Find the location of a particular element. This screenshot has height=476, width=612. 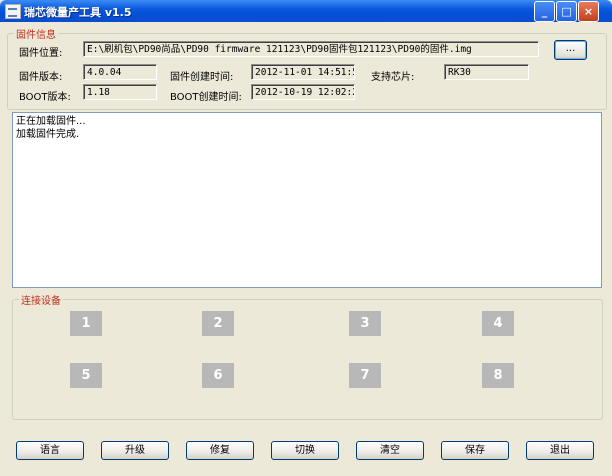

close-button: × is located at coordinates (588, 11).